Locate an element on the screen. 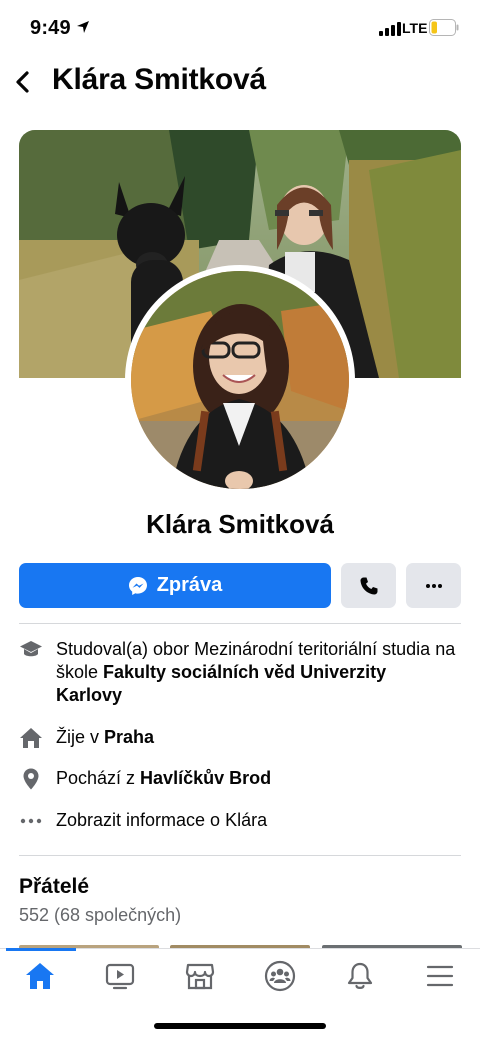 The image size is (480, 1039). tab-home is located at coordinates (40, 976).